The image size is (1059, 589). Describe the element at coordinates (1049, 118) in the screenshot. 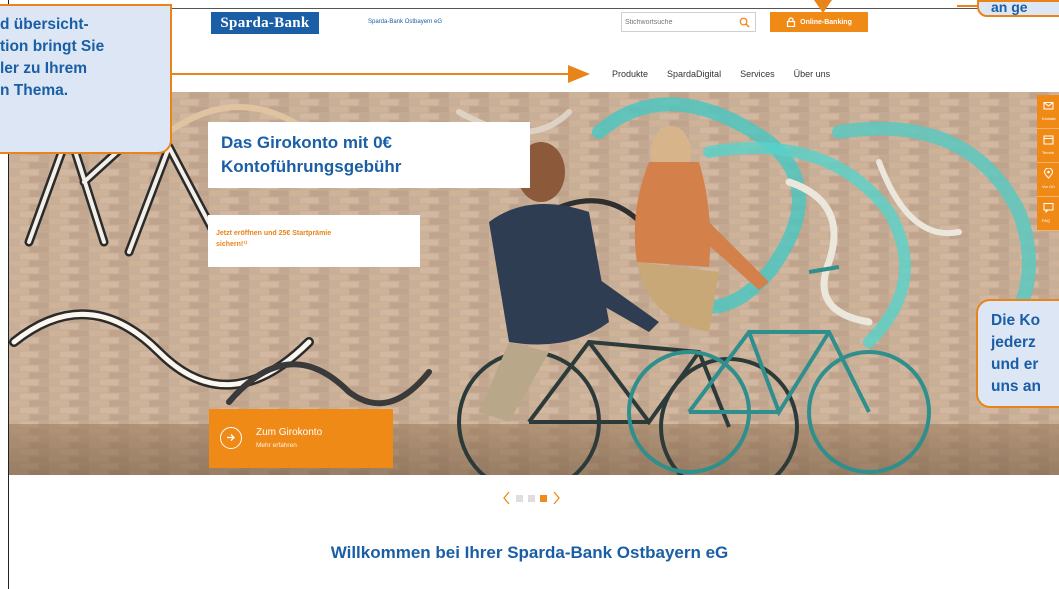

I see `side-item-label: Kontakt` at that location.